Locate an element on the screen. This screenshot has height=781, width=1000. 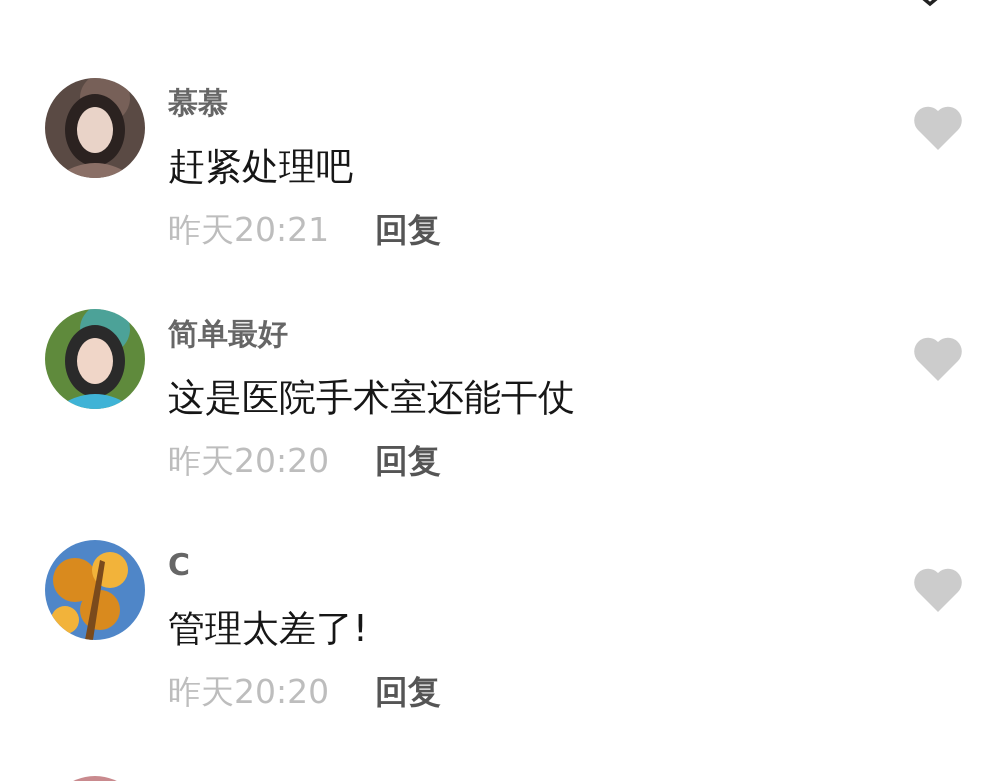
comment-text: 这是医院手术室还能干仗 is located at coordinates (371, 398).